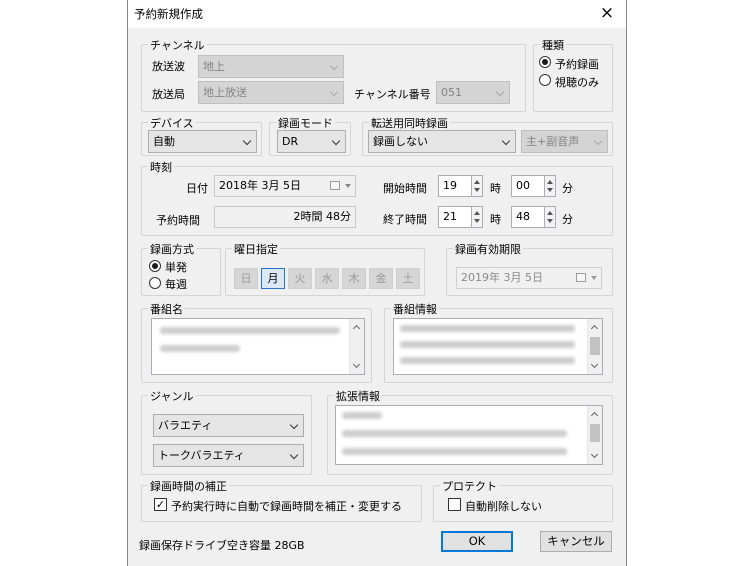  What do you see at coordinates (392, 94) in the screenshot?
I see `channel-number-label: チャンネル番号` at bounding box center [392, 94].